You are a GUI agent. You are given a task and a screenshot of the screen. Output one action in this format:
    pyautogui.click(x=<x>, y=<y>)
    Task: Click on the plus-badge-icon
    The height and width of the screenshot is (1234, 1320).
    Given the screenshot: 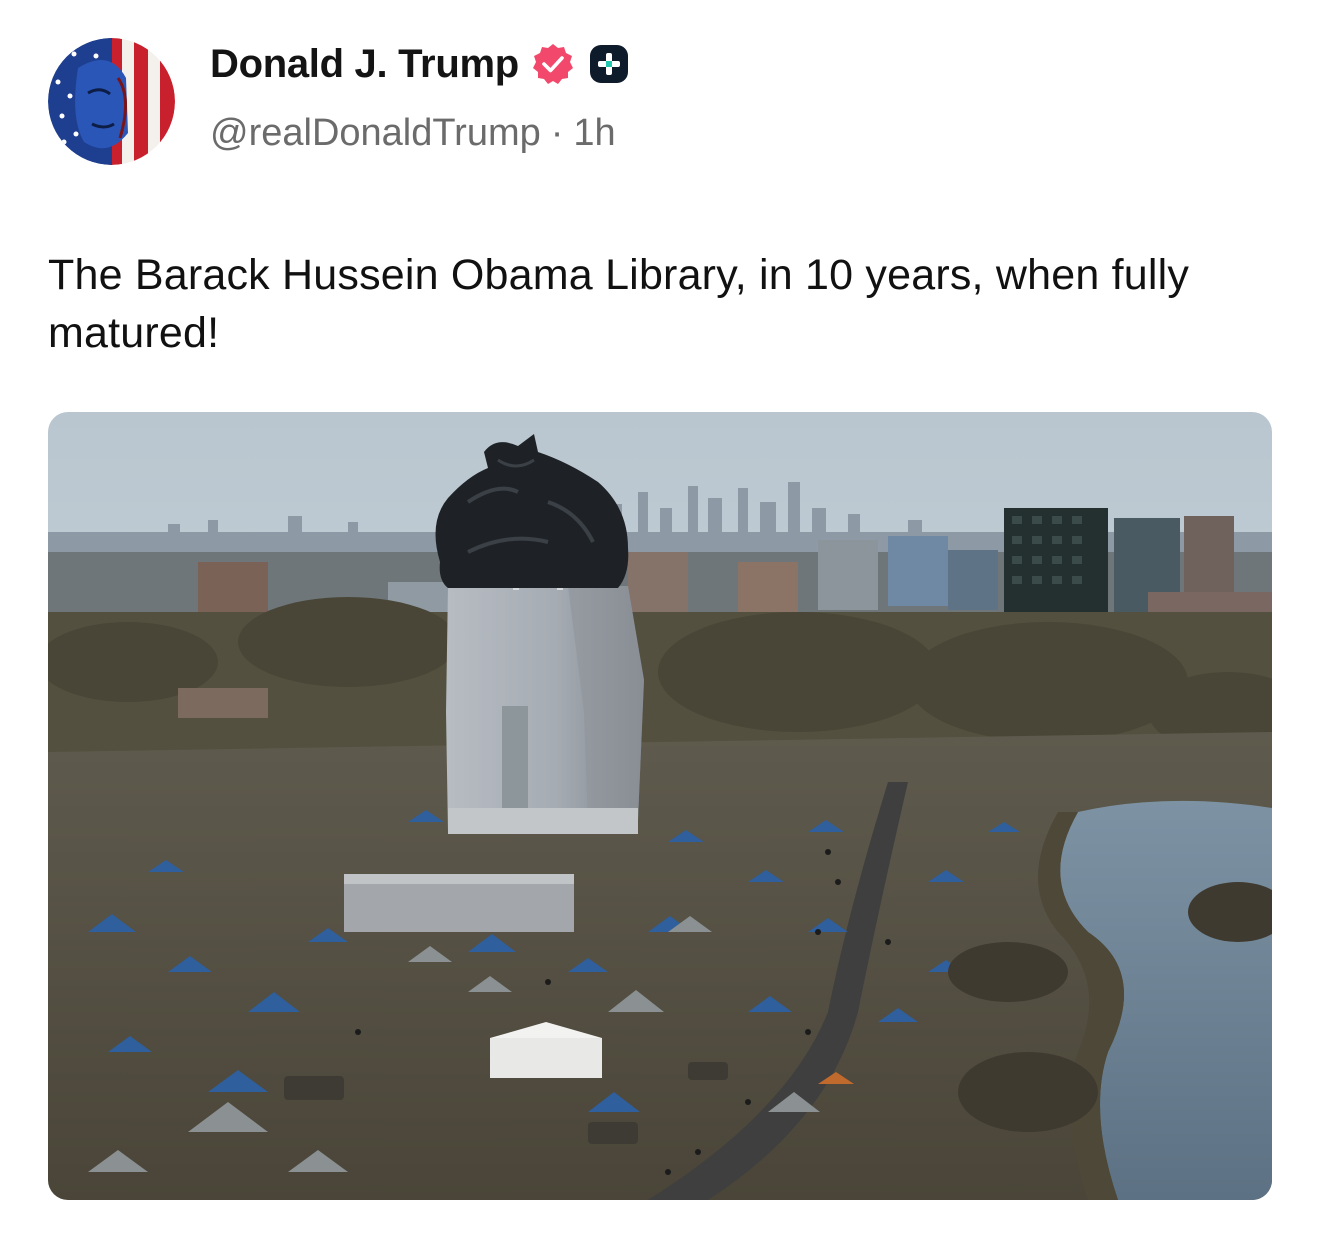 What is the action you would take?
    pyautogui.click(x=609, y=64)
    